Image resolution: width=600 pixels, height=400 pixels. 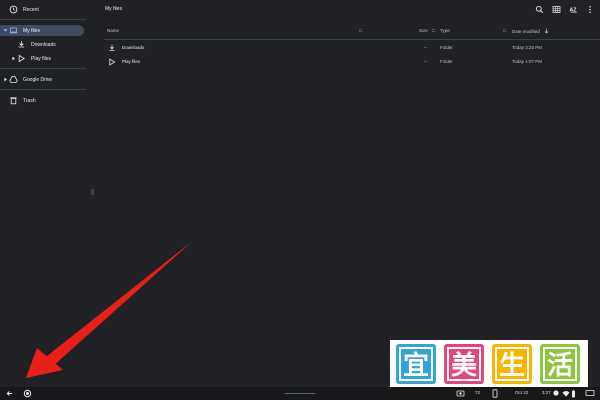 I want to click on column-header-date: Date modified, so click(x=530, y=31).